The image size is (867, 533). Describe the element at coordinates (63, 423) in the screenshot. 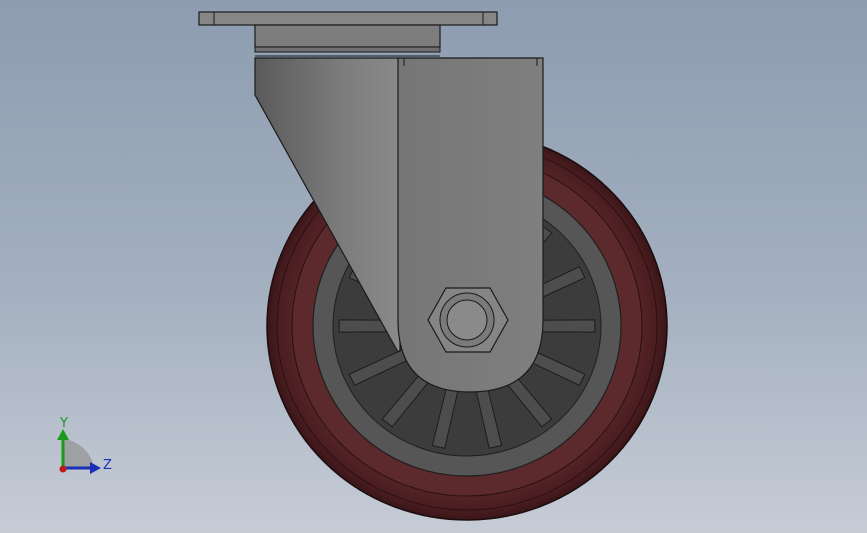

I see `y-axis-label: Y` at that location.